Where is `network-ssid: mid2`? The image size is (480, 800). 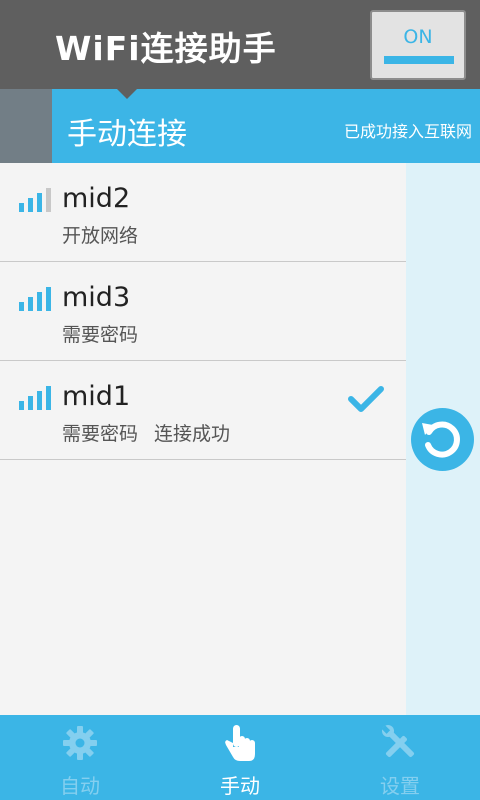 network-ssid: mid2 is located at coordinates (96, 198).